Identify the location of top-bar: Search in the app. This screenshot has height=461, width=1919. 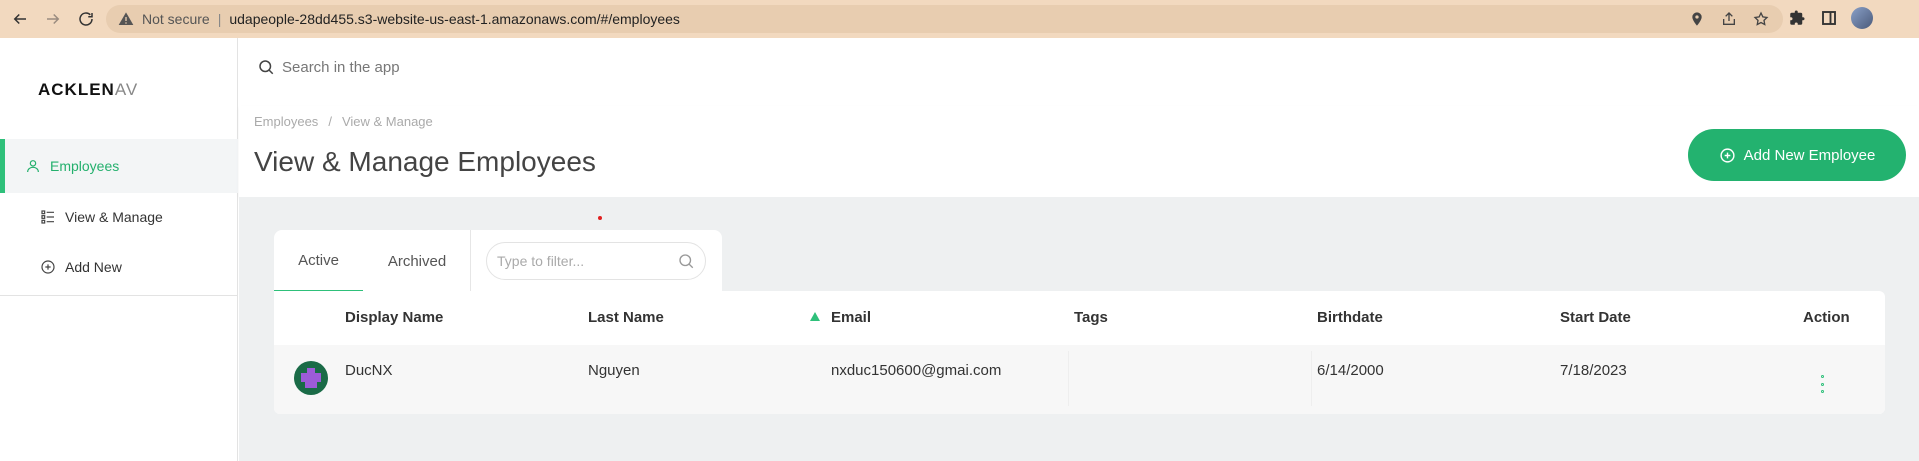
(1079, 72).